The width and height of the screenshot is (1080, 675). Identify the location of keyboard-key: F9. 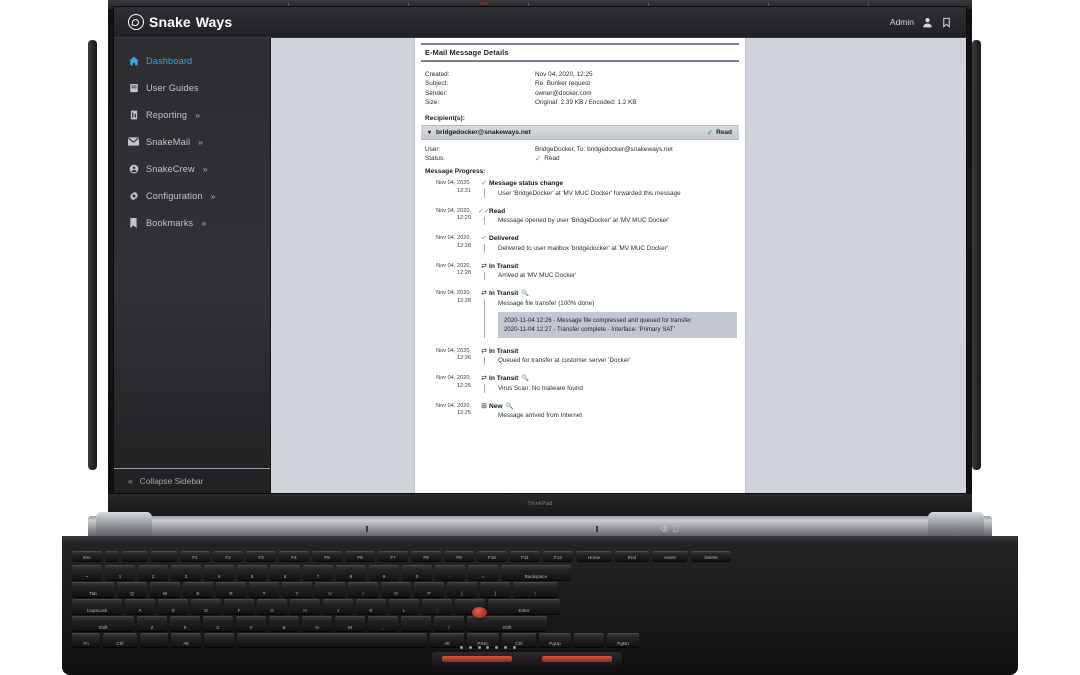
(459, 556).